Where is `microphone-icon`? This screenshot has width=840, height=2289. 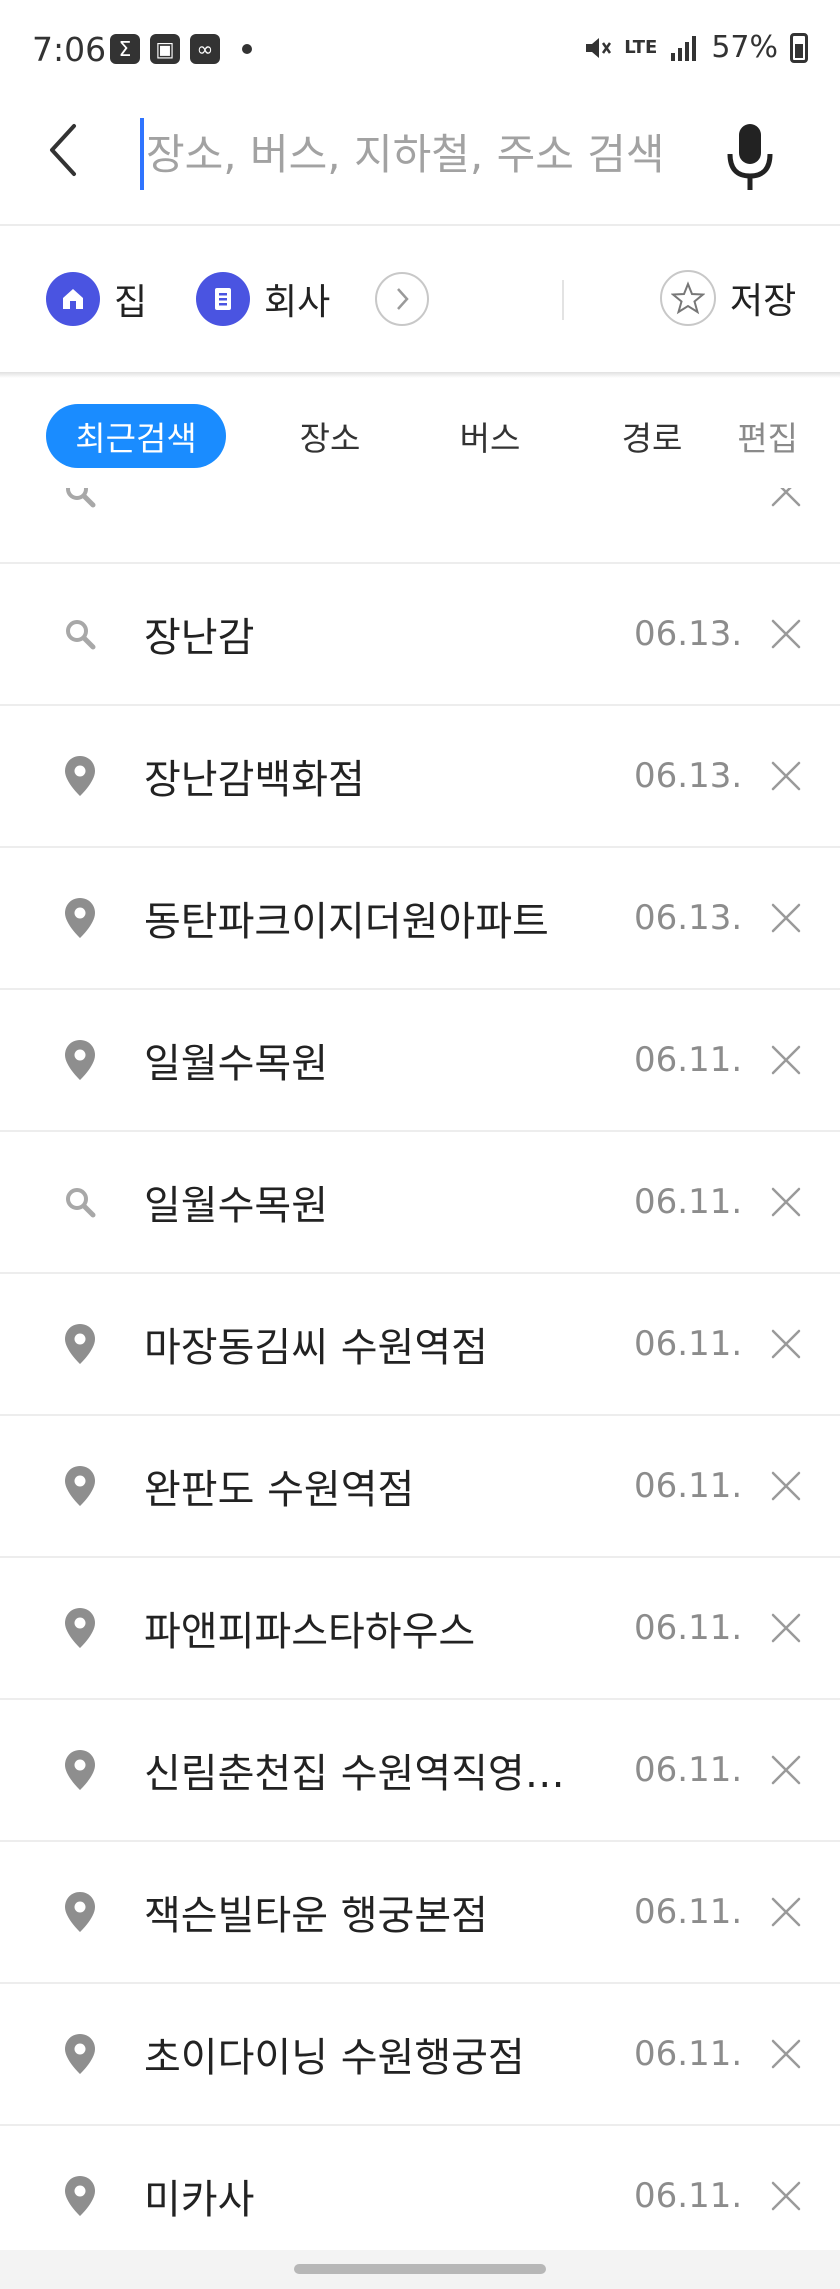
microphone-icon is located at coordinates (750, 158).